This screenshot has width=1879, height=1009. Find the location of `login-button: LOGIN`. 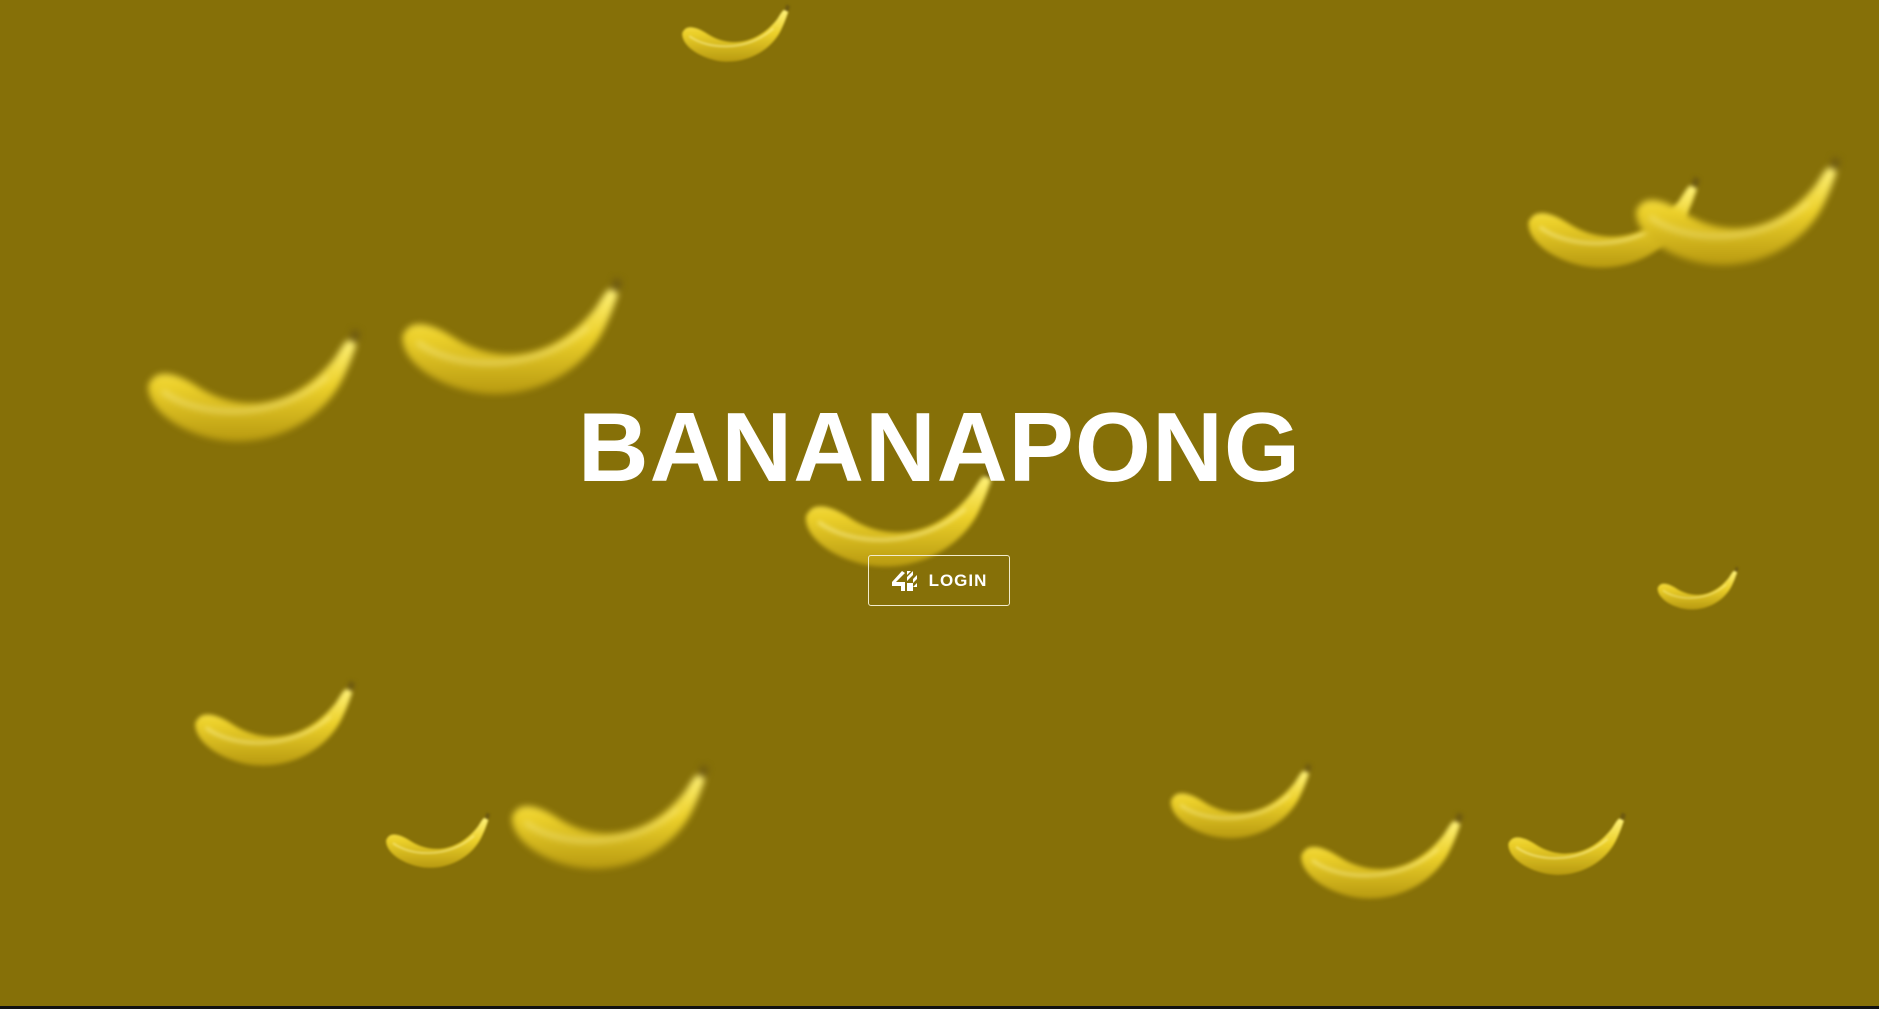

login-button: LOGIN is located at coordinates (939, 580).